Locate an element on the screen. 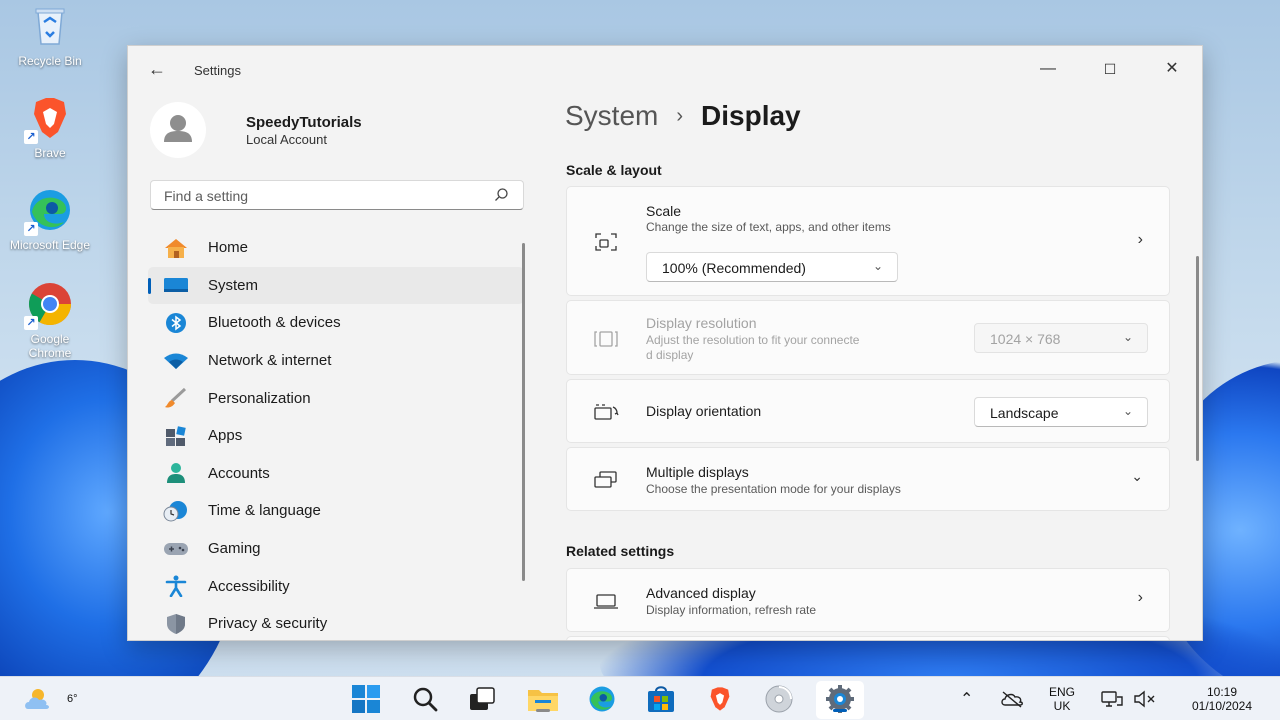 This screenshot has width=1280, height=720. sidebar-scrollbar is located at coordinates (523, 412).